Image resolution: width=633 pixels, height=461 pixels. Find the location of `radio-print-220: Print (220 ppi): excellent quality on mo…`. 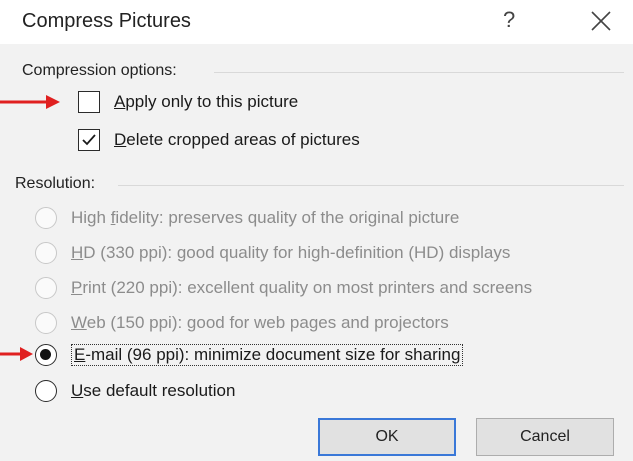

radio-print-220: Print (220 ppi): excellent quality on mo… is located at coordinates (283, 288).